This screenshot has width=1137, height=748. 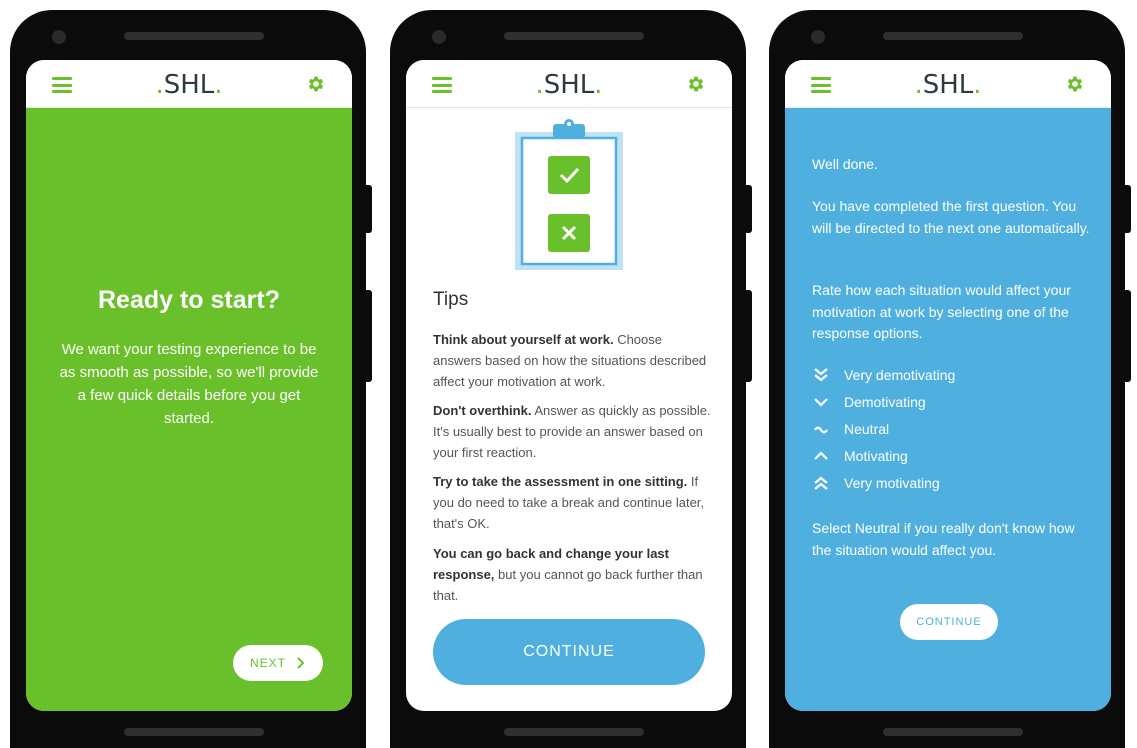 I want to click on next-button: NEXT, so click(x=278, y=663).